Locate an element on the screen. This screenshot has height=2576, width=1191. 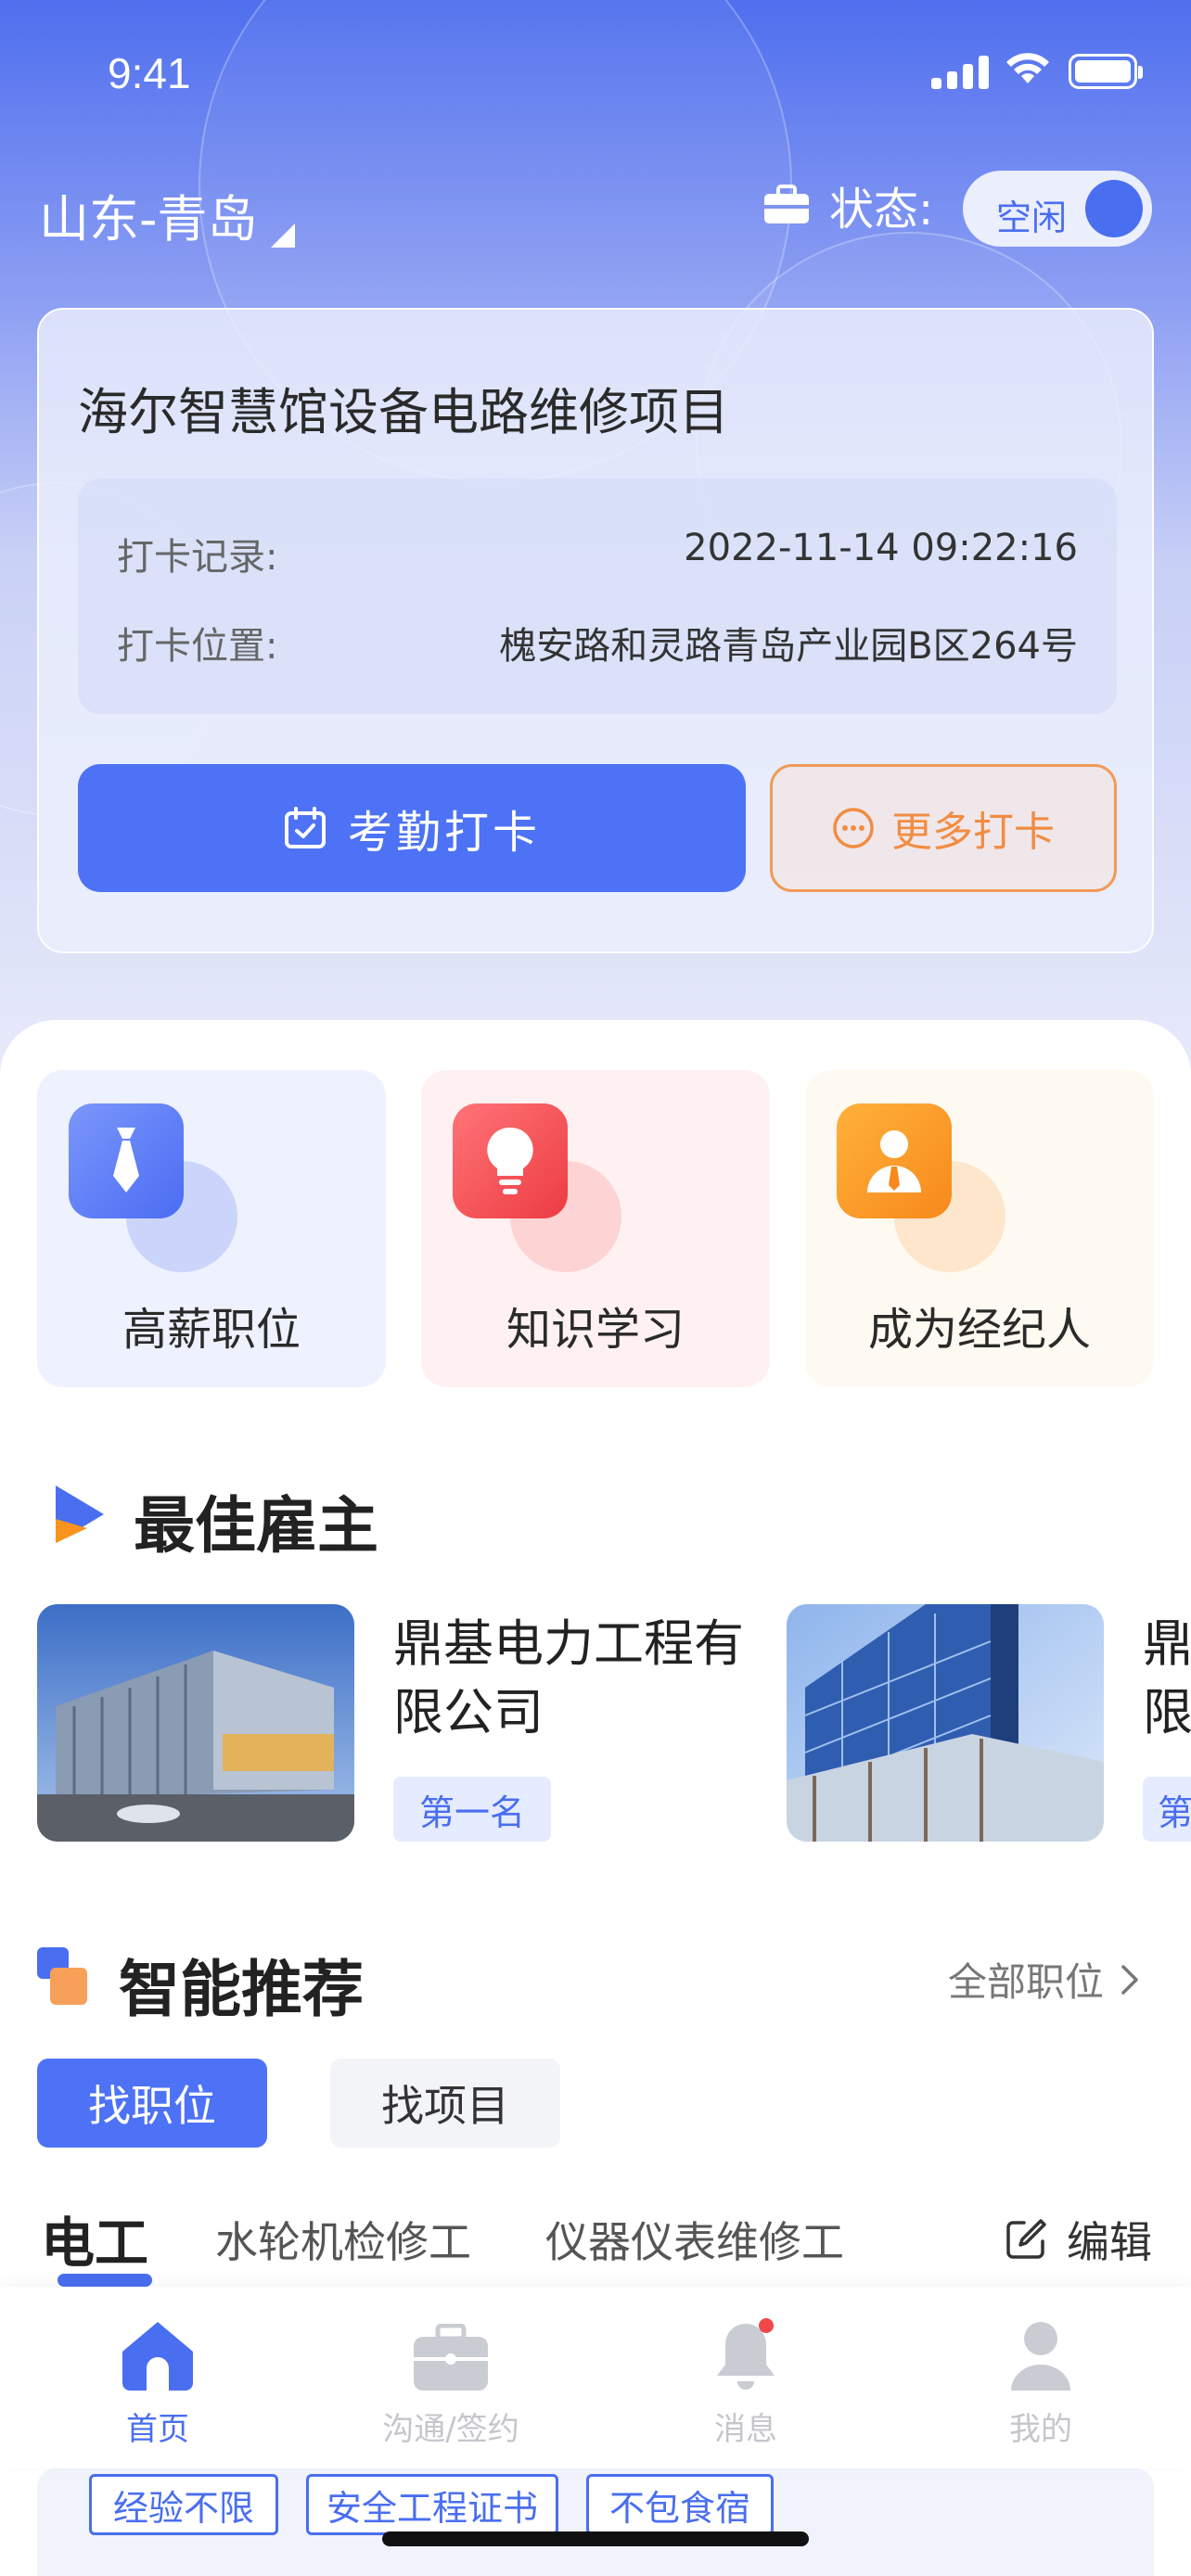
more-dots-icon is located at coordinates (853, 828).